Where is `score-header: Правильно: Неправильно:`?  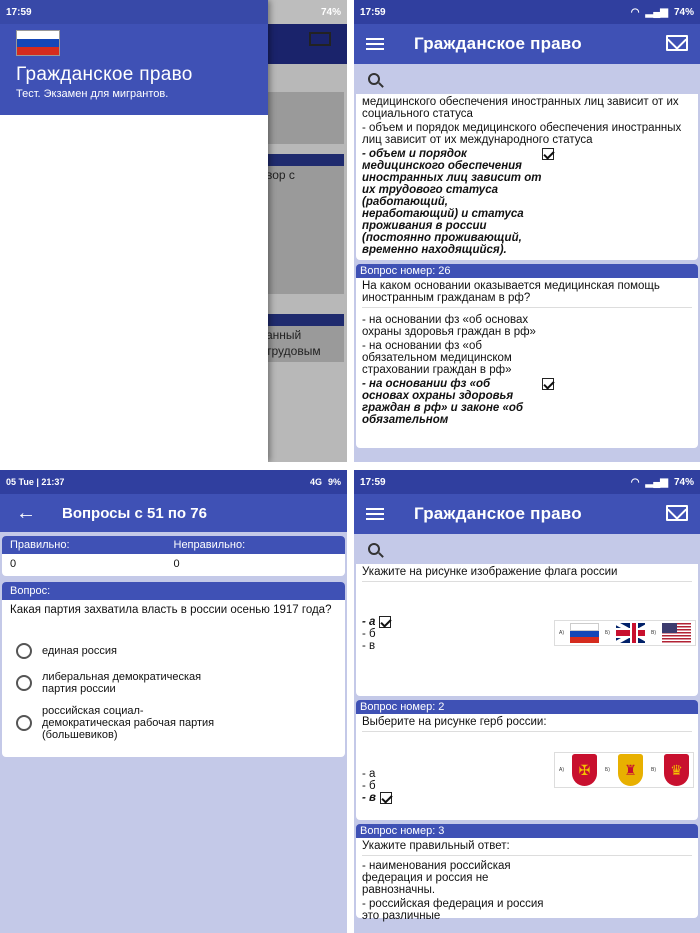 score-header: Правильно: Неправильно: is located at coordinates (173, 545).